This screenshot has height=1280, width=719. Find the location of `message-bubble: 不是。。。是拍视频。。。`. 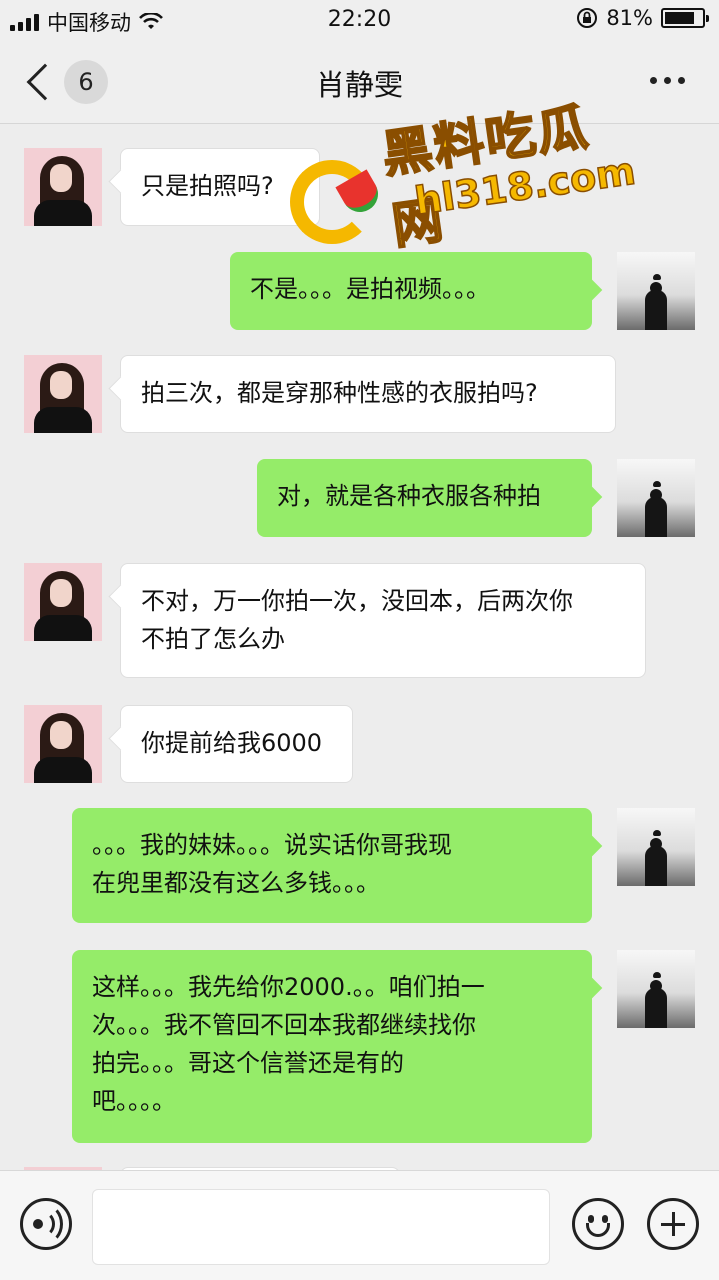

message-bubble: 不是。。。是拍视频。。。 is located at coordinates (411, 291).